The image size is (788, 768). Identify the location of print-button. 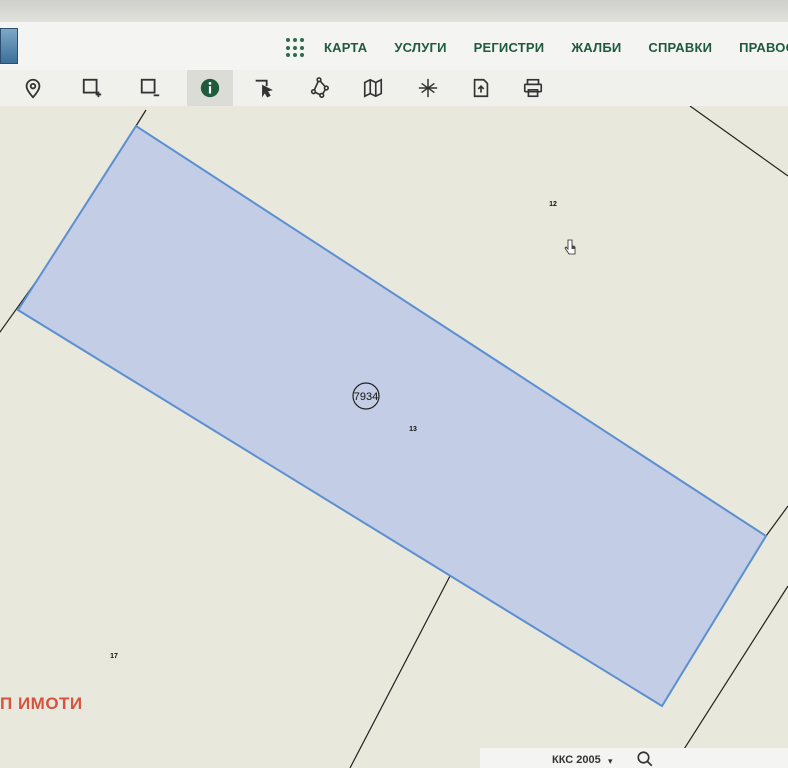
(533, 88).